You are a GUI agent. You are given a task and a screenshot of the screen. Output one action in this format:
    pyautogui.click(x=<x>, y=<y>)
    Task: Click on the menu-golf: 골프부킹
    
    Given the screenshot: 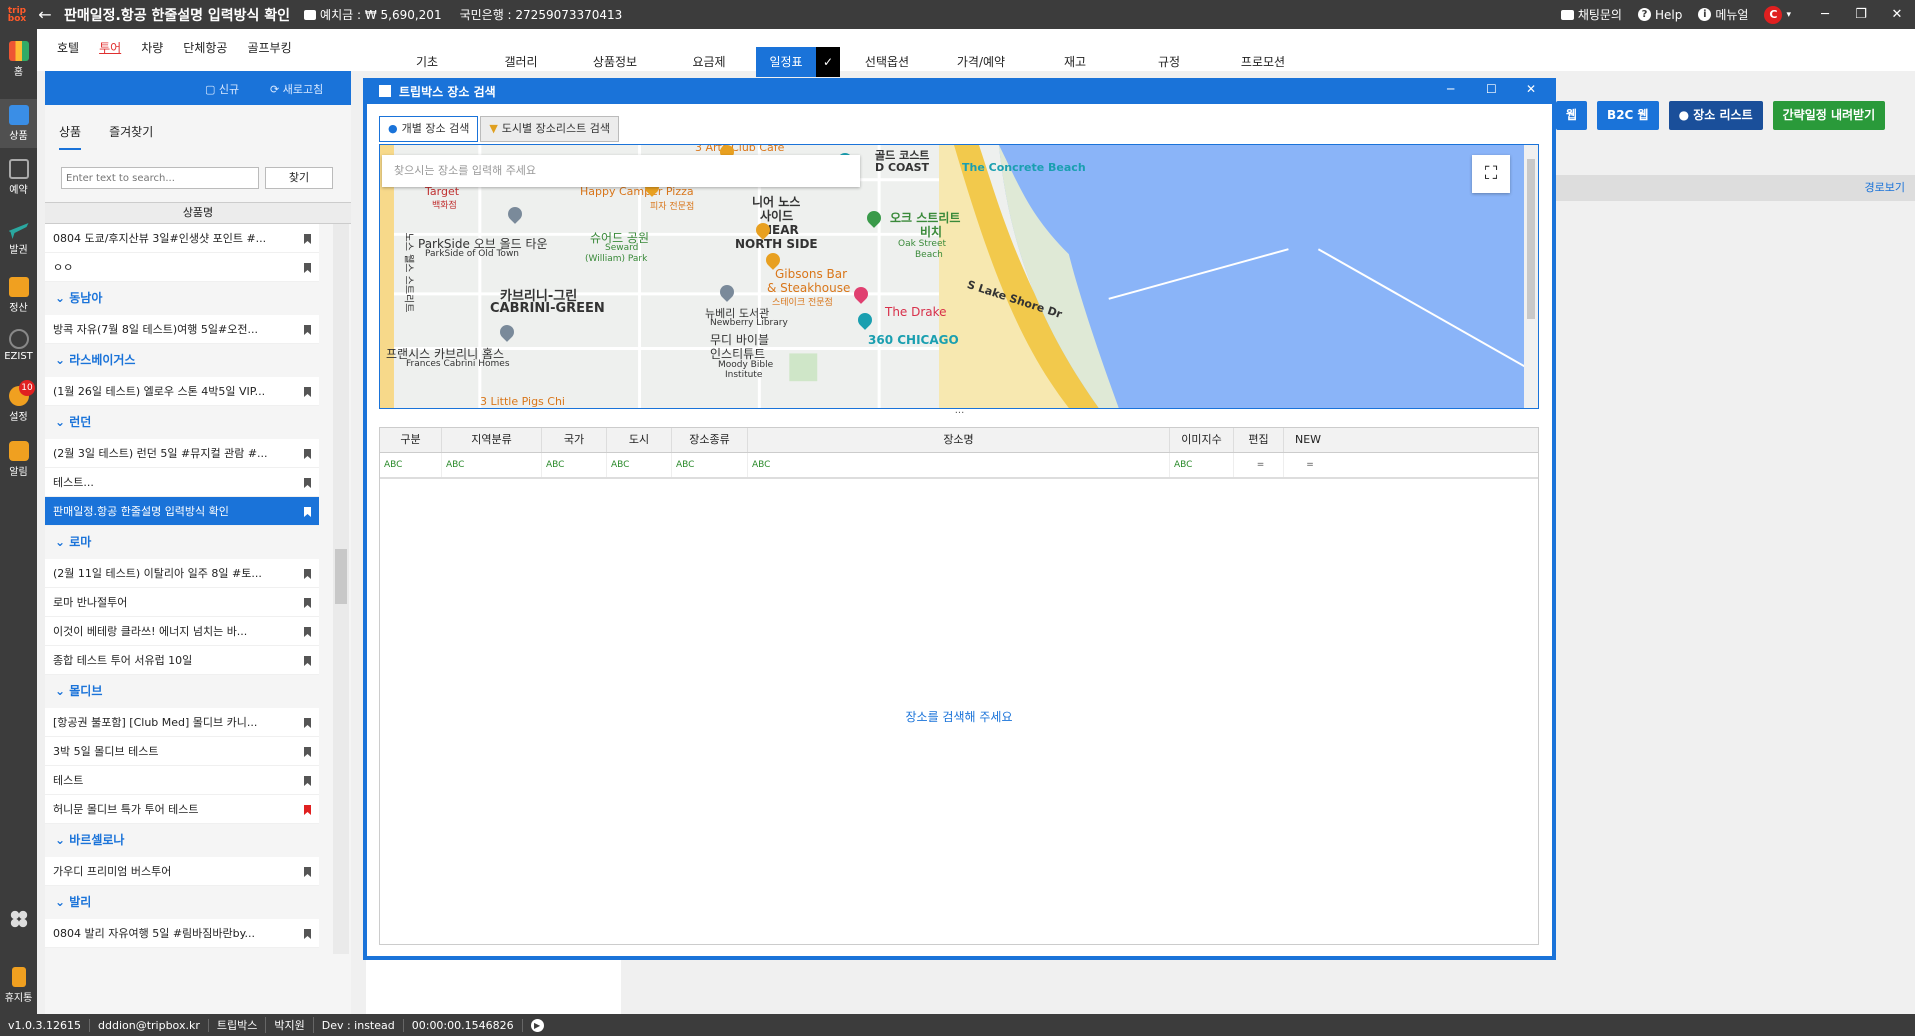 What is the action you would take?
    pyautogui.click(x=269, y=47)
    